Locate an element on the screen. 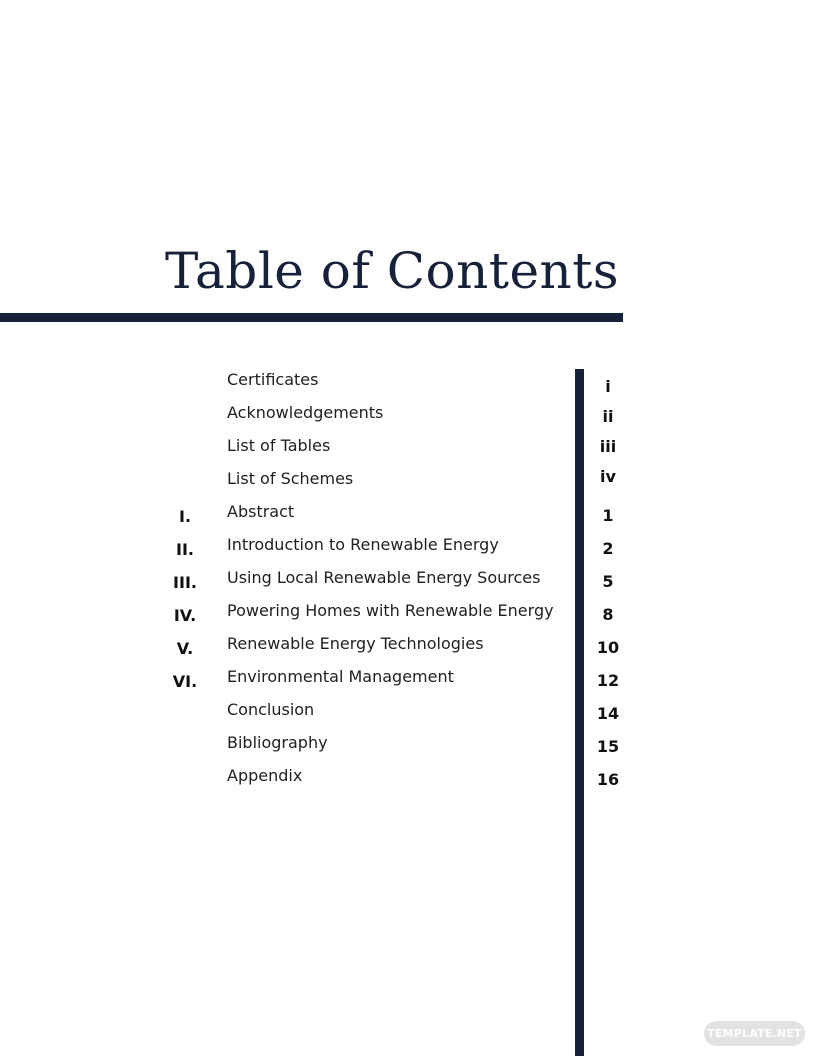  toc-entry-appendix: Appendix is located at coordinates (408, 779).